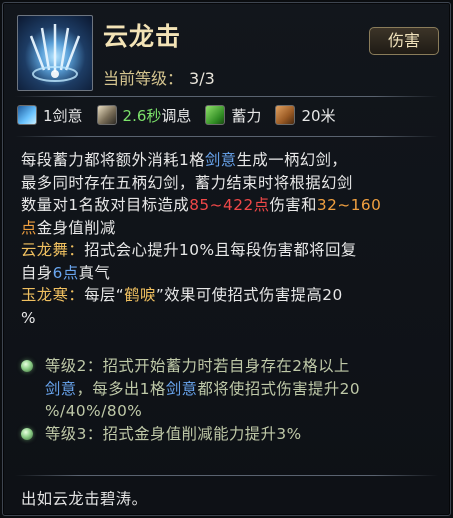  I want to click on desc-line: 数量对1名敌对目标造成85~422点伤害和32~160, so click(201, 205).